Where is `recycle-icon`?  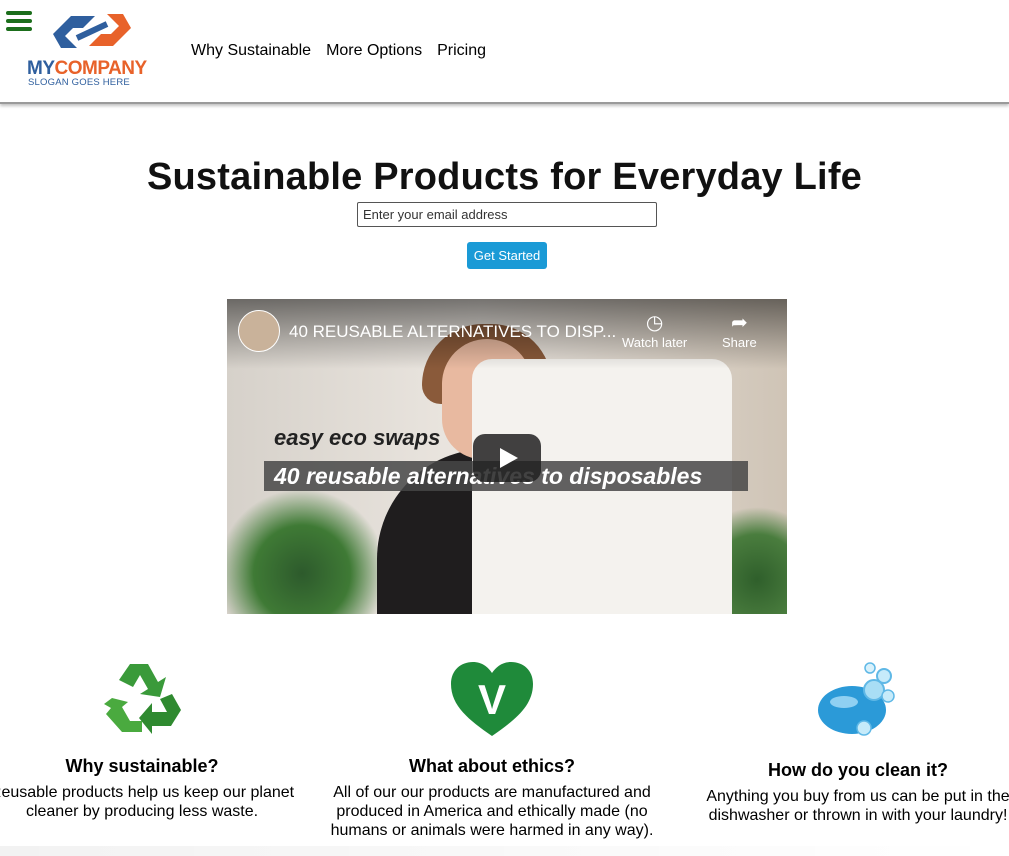 recycle-icon is located at coordinates (142, 699).